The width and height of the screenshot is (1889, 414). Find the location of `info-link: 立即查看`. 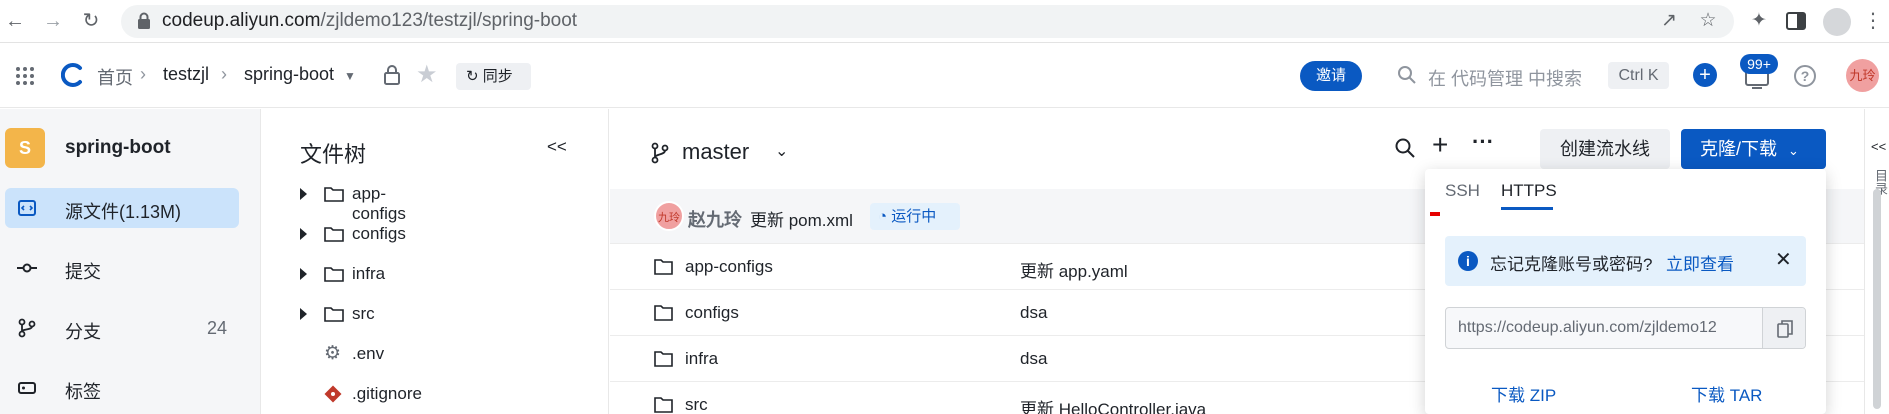

info-link: 立即查看 is located at coordinates (1700, 262).